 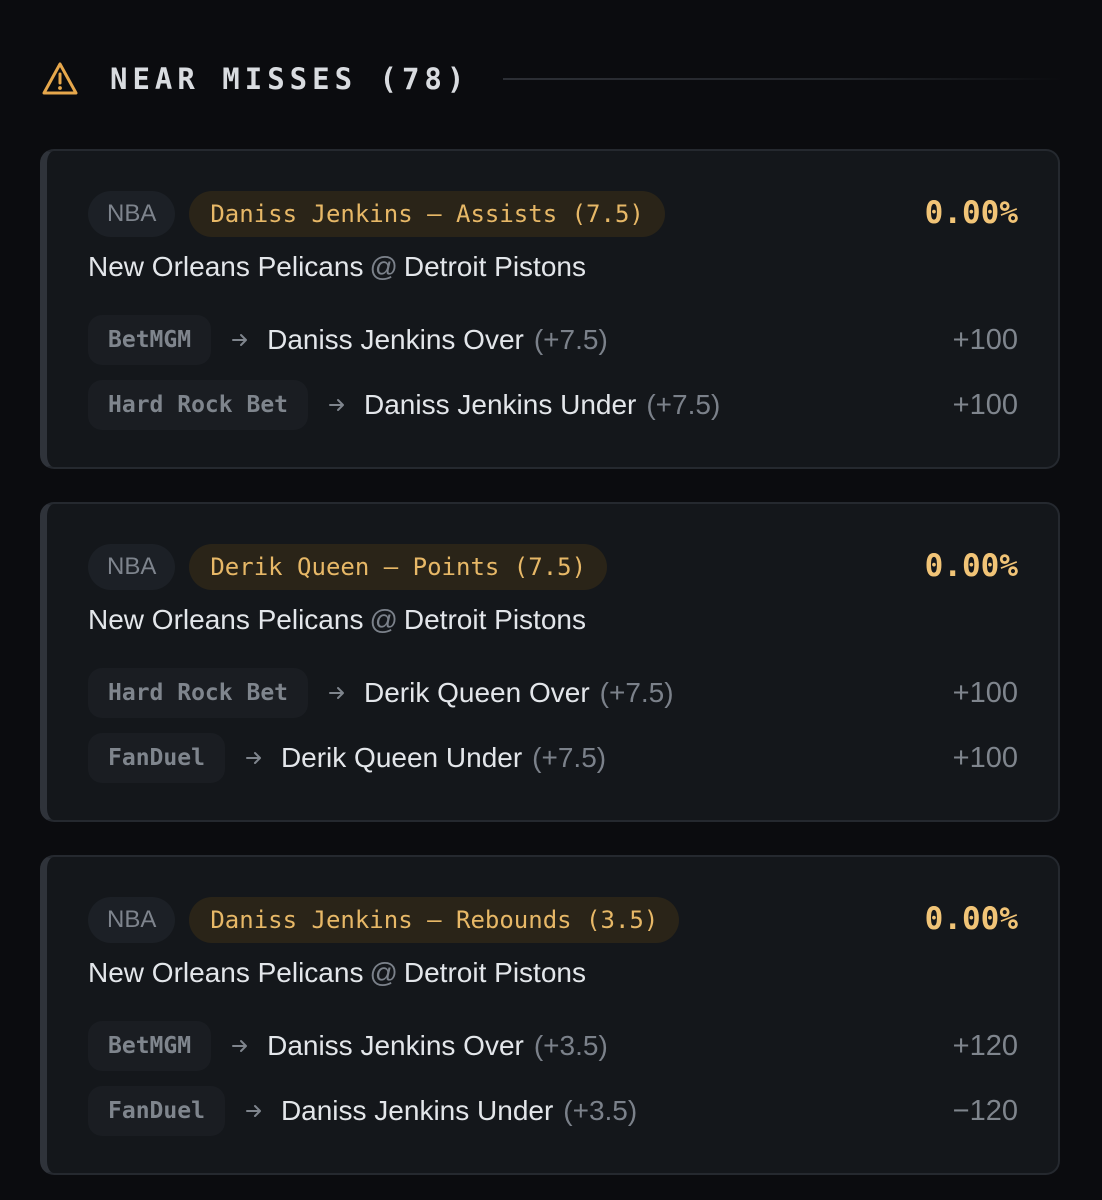 I want to click on card-tags: NBA Daniss Jenkins — Rebounds (3.5), so click(x=384, y=920).